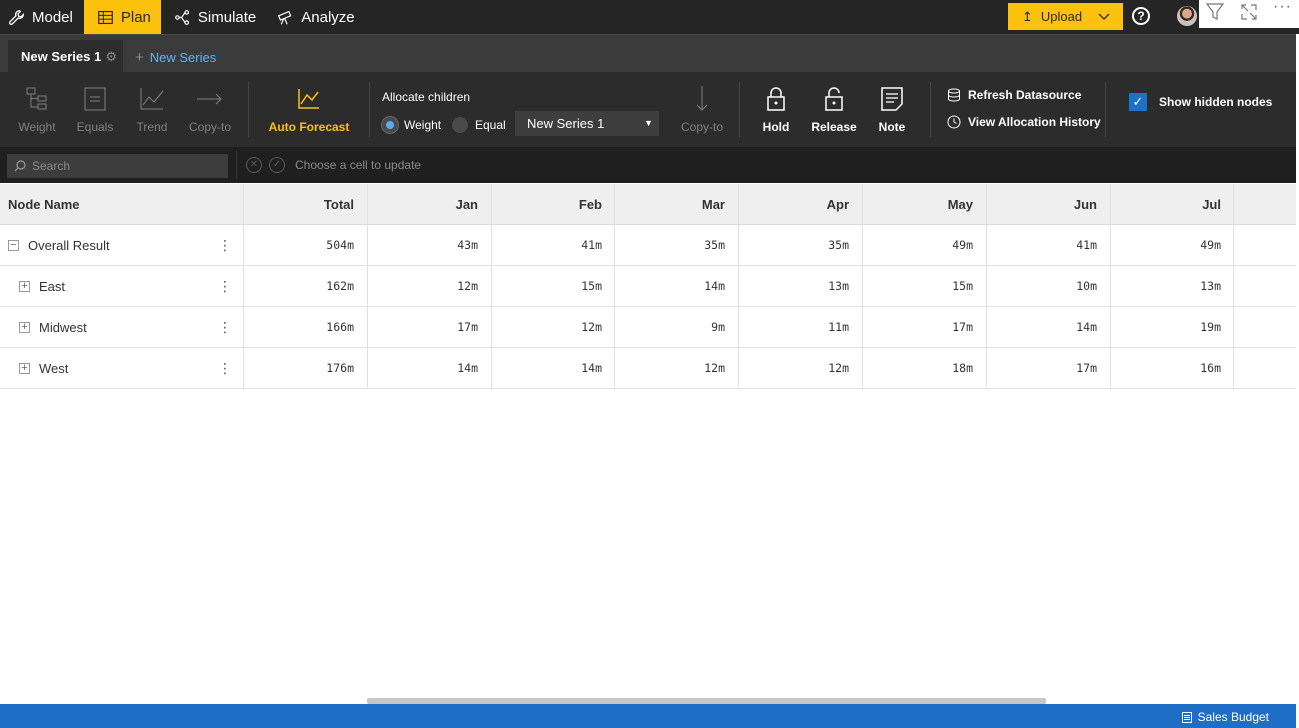  I want to click on header-node-name: Node Name, so click(121, 204).